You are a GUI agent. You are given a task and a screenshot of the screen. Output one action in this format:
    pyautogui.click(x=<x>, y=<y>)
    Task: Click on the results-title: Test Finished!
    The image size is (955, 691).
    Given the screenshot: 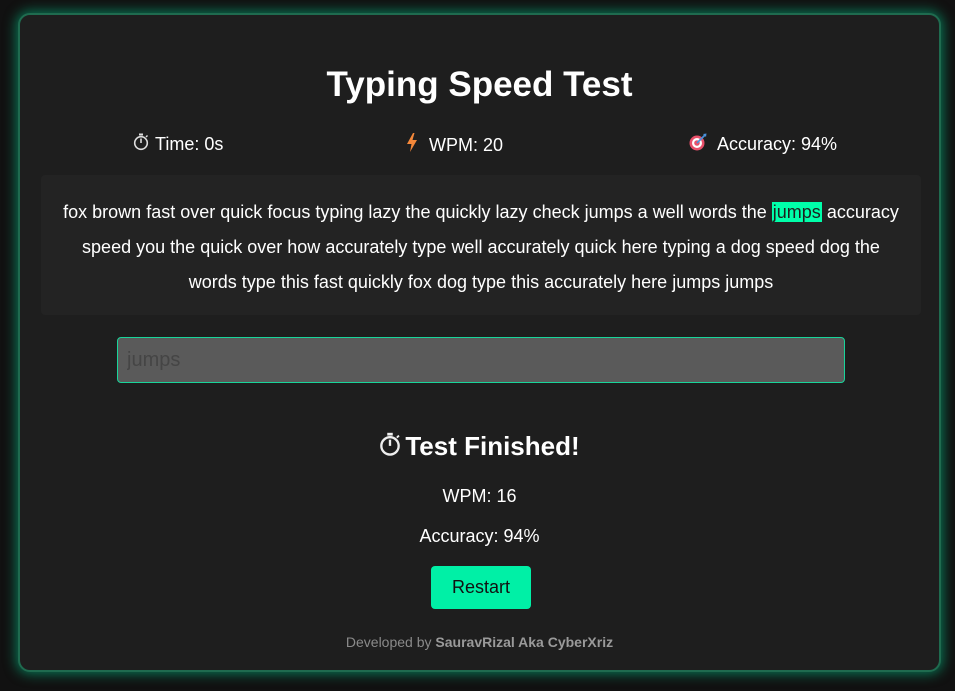 What is the action you would take?
    pyautogui.click(x=492, y=446)
    